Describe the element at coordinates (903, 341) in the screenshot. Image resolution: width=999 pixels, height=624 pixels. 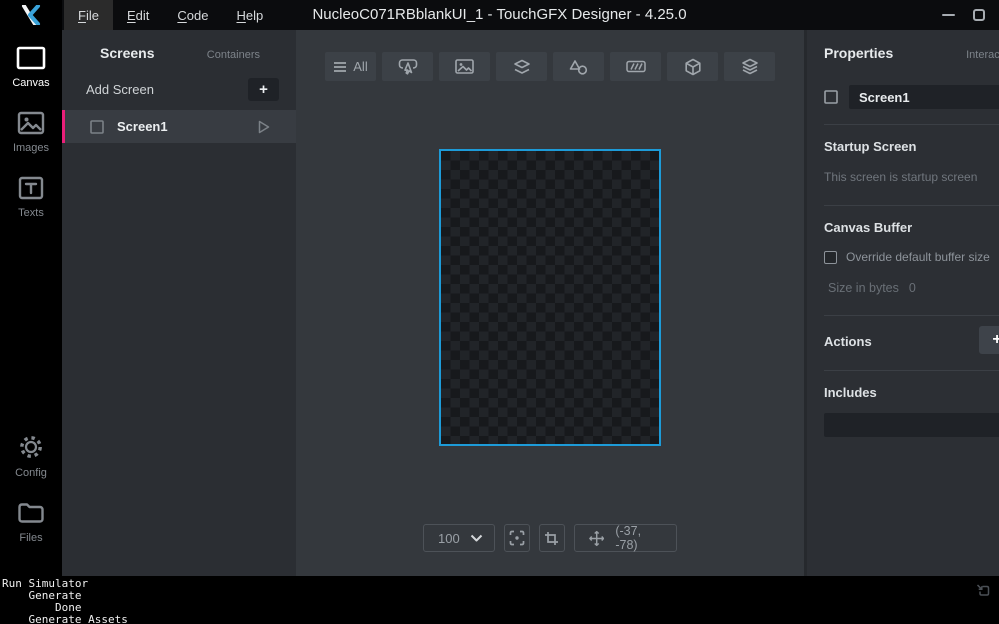
I see `actions-row: Actions +` at that location.